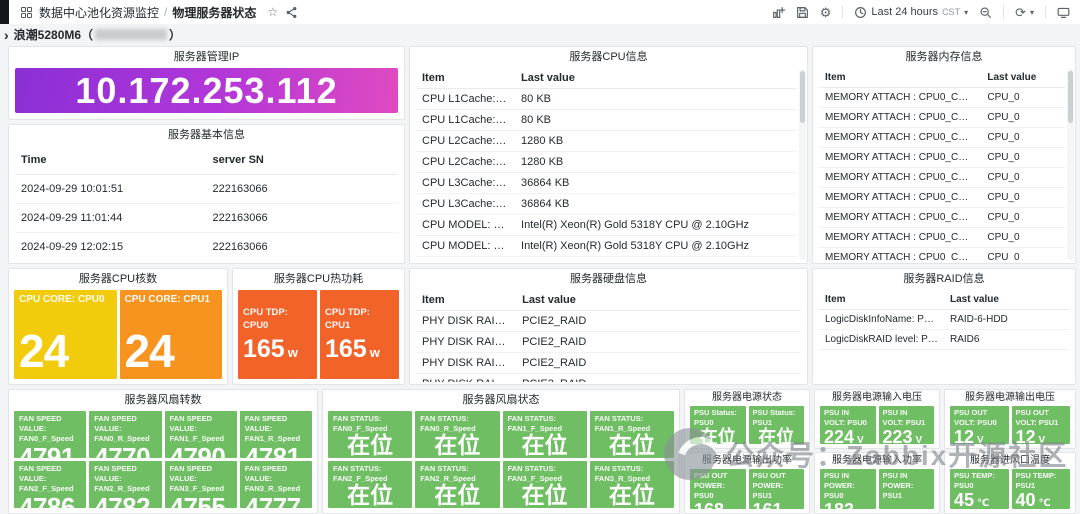  What do you see at coordinates (206, 135) in the screenshot?
I see `panel-title: 服务器基本信息` at bounding box center [206, 135].